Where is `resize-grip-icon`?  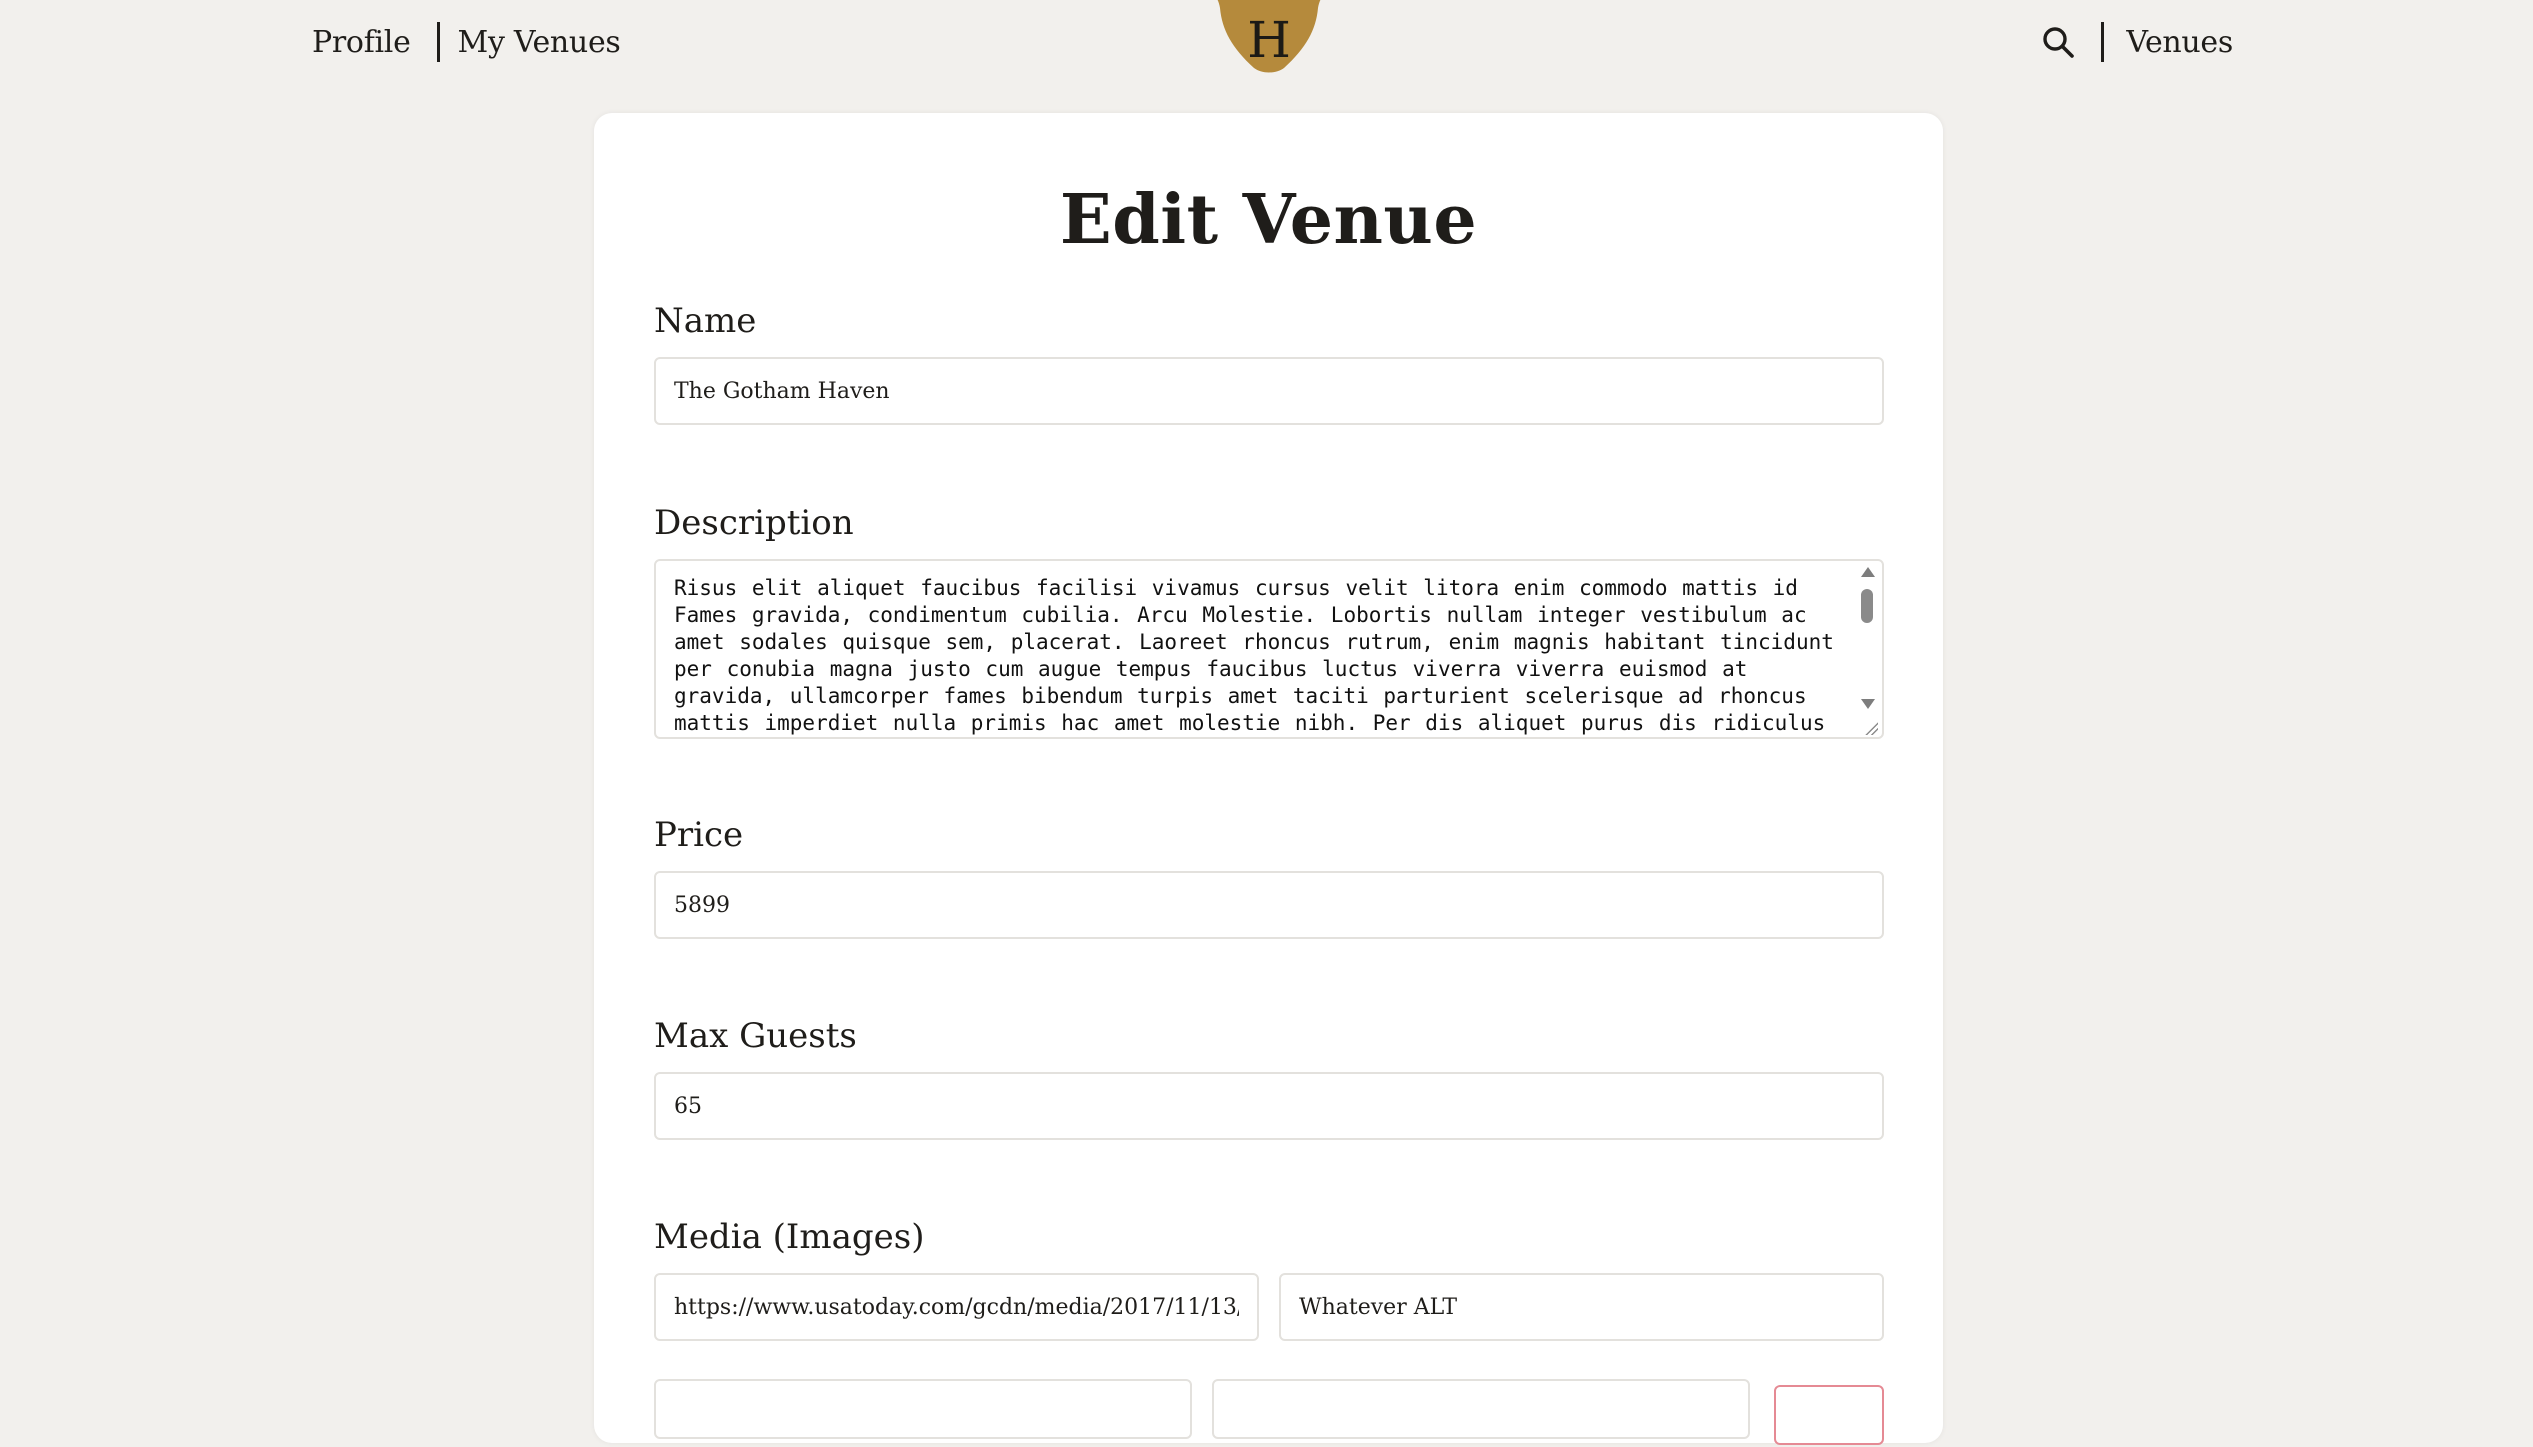 resize-grip-icon is located at coordinates (1871, 728).